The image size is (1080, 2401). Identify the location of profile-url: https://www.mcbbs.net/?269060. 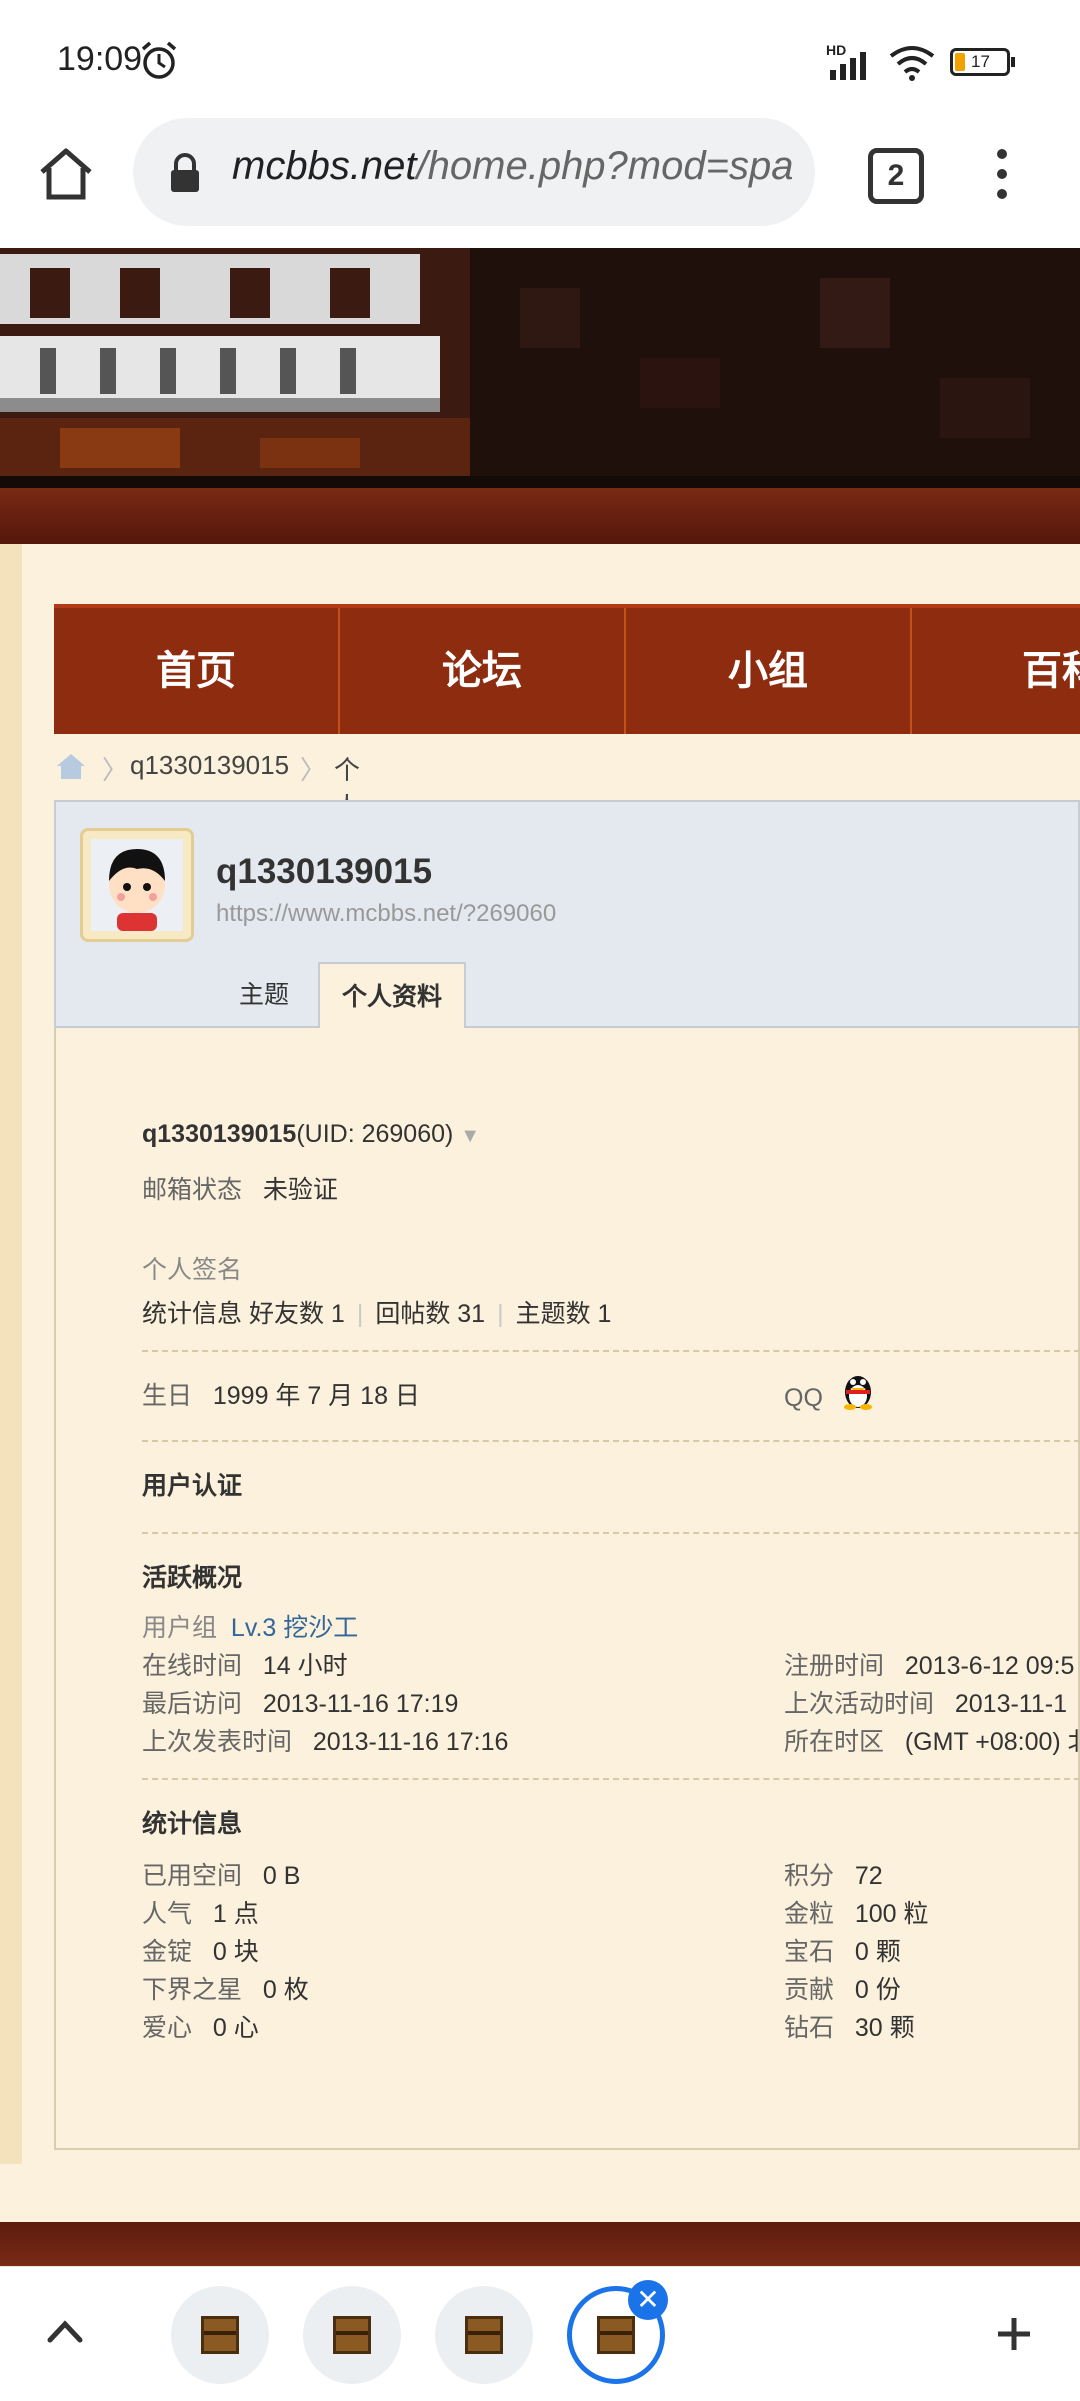
(386, 914).